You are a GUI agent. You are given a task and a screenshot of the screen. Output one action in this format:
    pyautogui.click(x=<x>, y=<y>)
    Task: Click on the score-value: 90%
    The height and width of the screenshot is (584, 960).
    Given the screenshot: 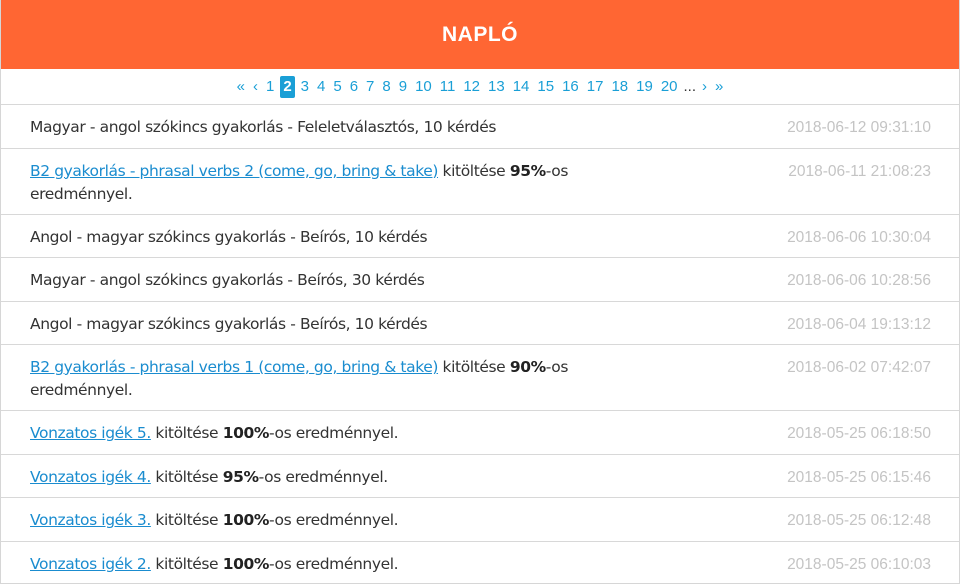 What is the action you would take?
    pyautogui.click(x=527, y=367)
    